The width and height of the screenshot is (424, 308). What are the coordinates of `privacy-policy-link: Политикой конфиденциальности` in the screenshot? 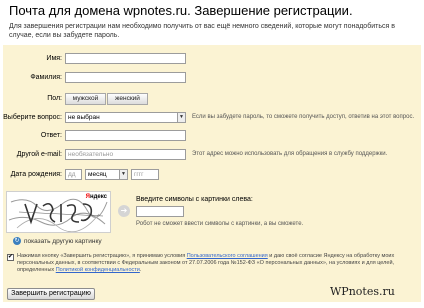 It's located at (98, 270).